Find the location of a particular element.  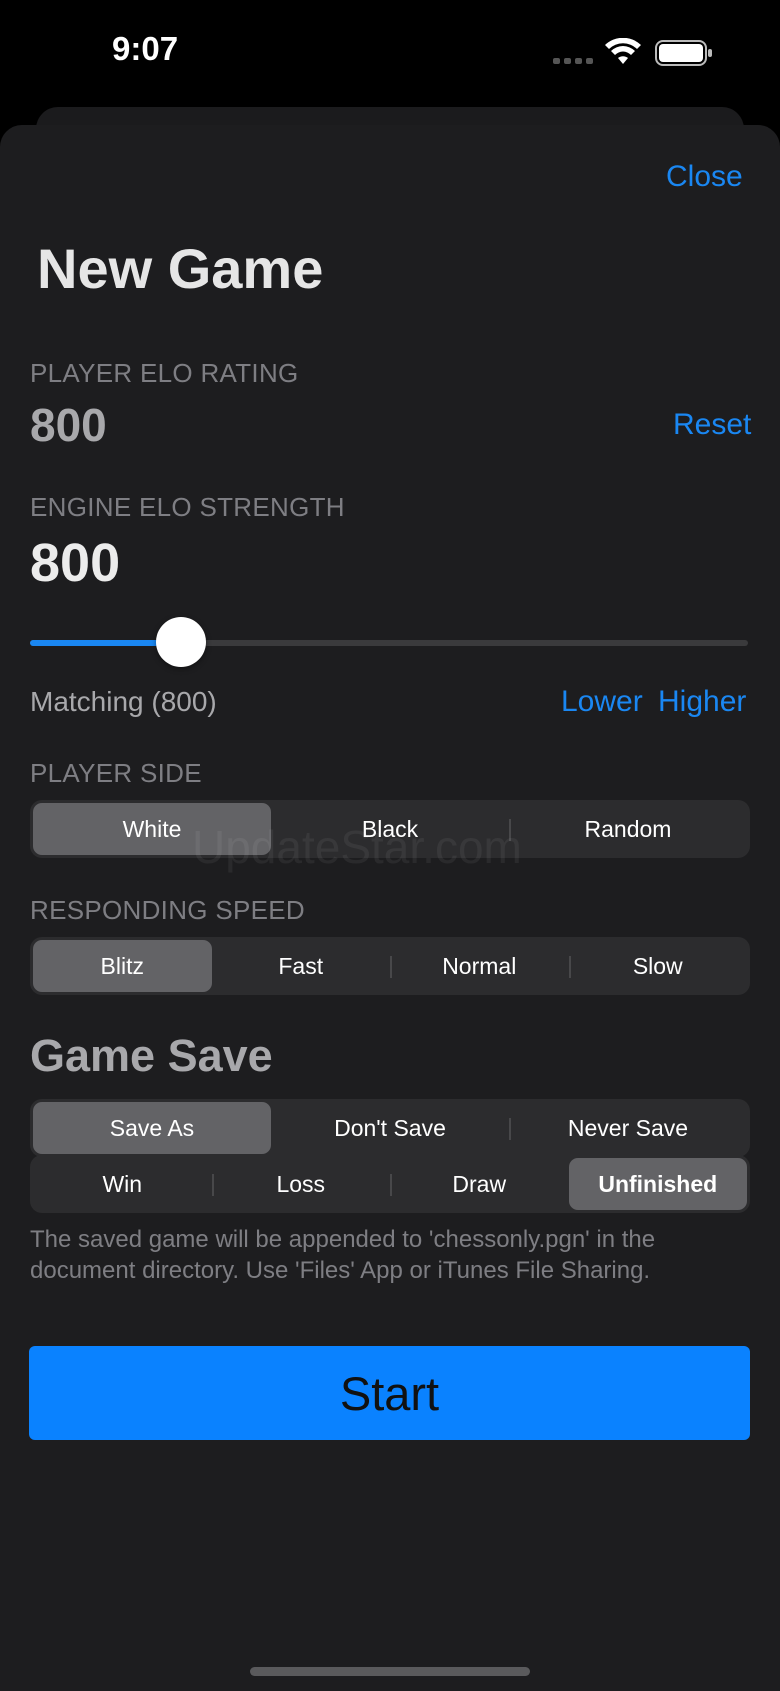

game-save-title: Game Save is located at coordinates (151, 1055).